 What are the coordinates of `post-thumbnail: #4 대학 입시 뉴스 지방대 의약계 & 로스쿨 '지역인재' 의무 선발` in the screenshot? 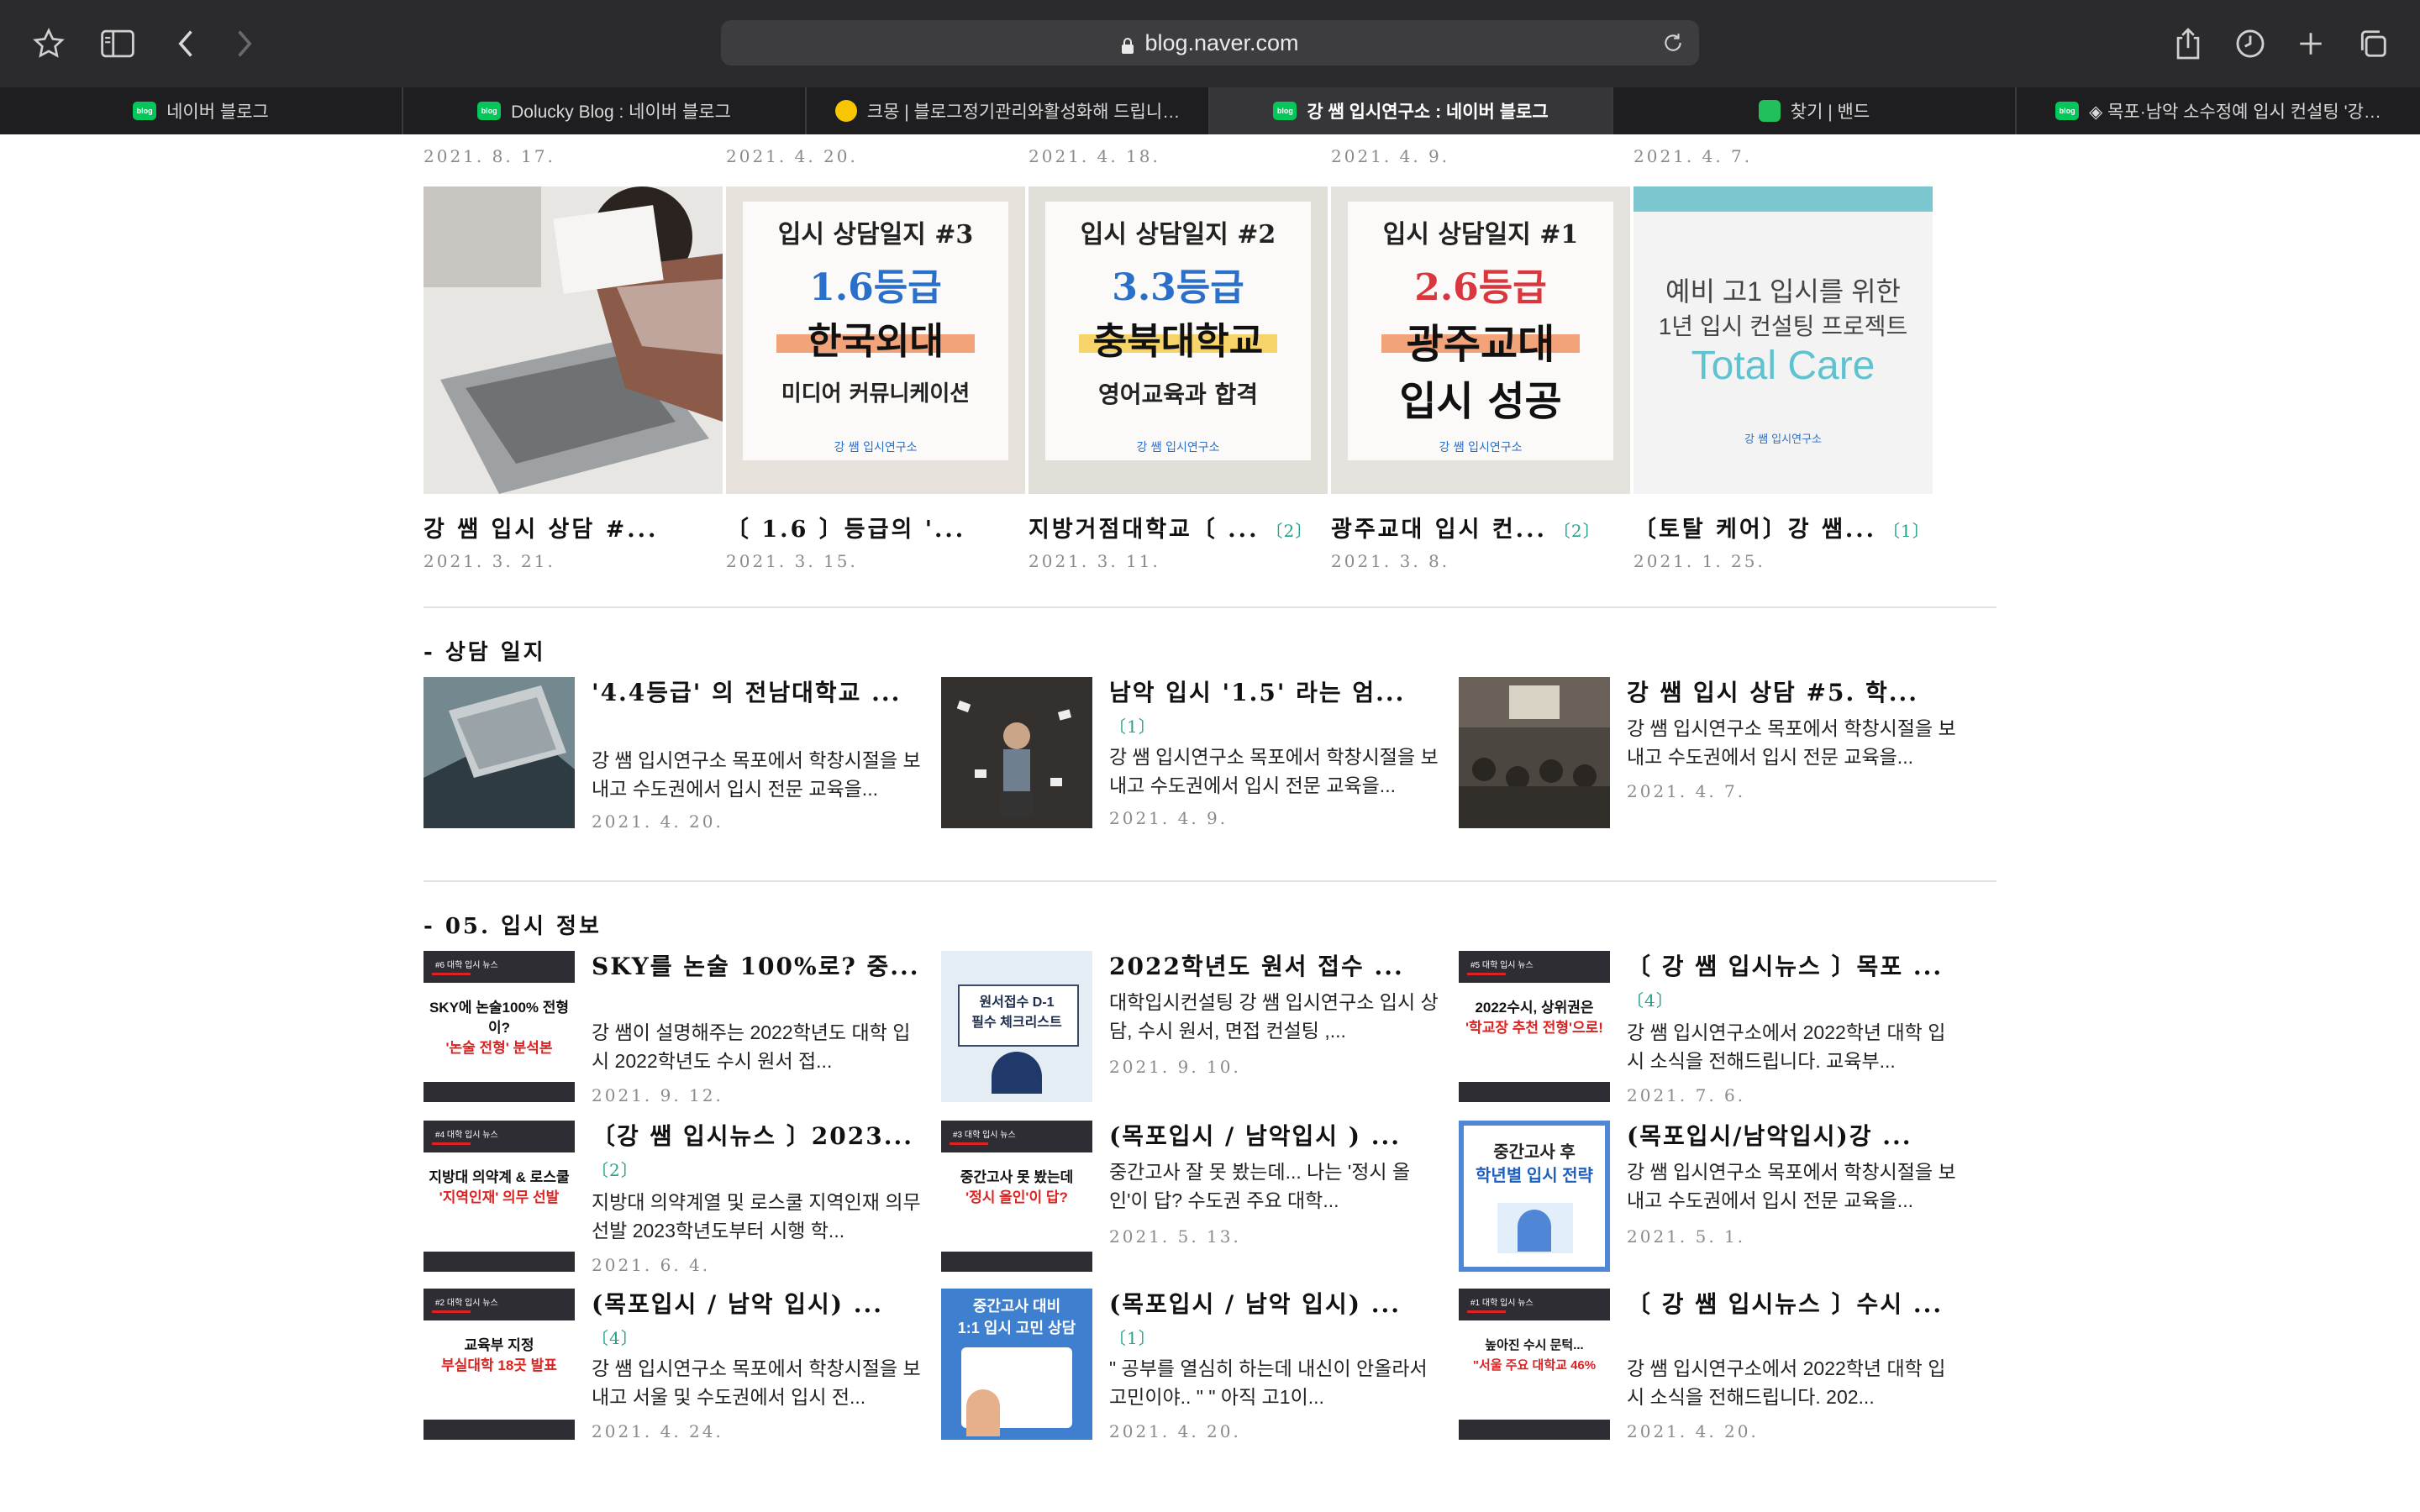 It's located at (499, 1196).